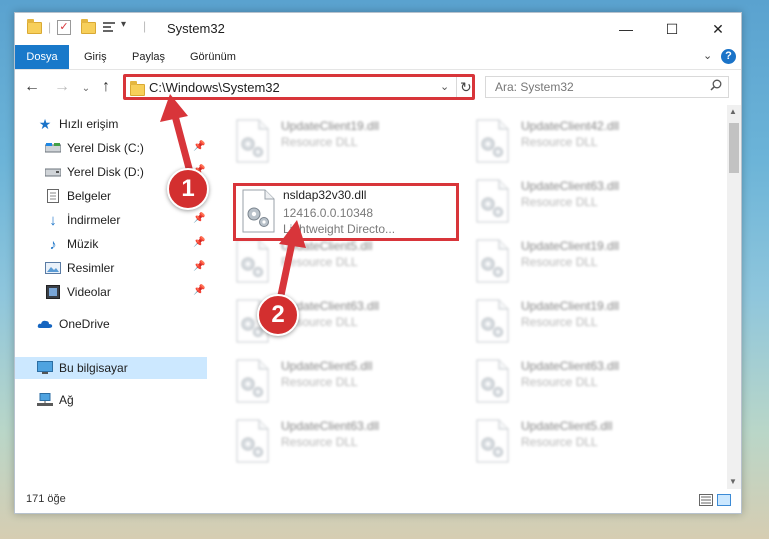 The image size is (769, 539). I want to click on annotation-arrows, so click(233, 199).